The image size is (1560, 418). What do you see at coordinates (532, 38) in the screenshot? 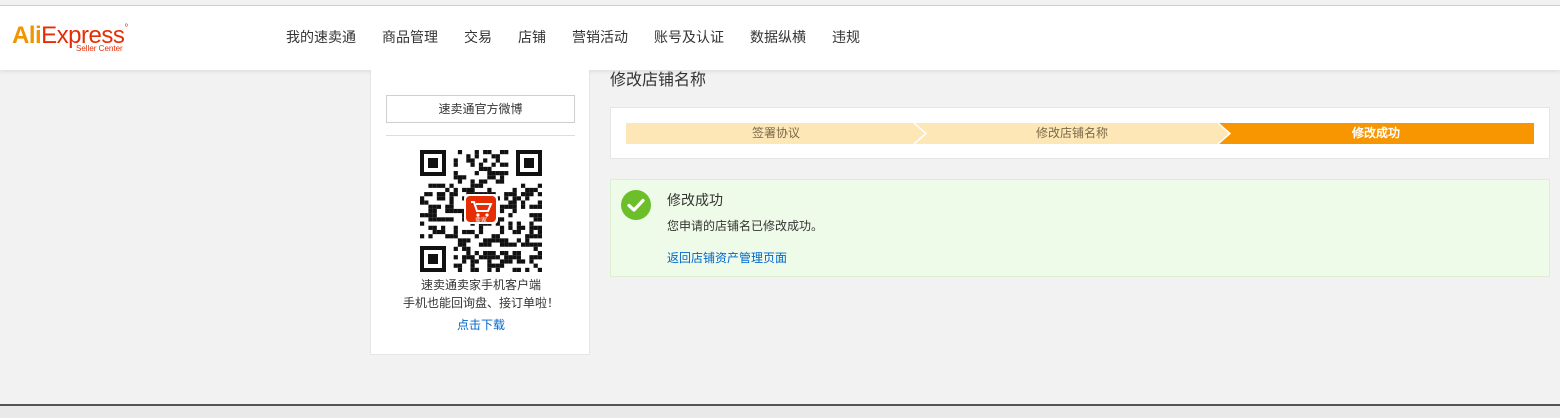
I see `nav-item-store: 店铺` at bounding box center [532, 38].